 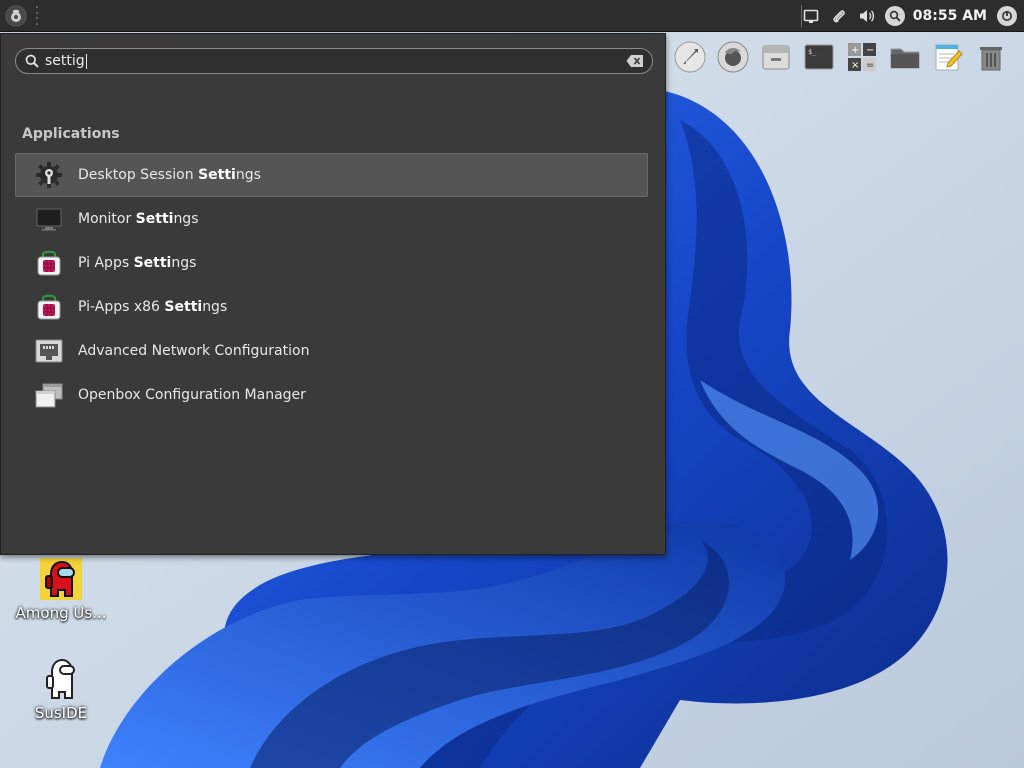 I want to click on clock: 08:55 AM, so click(x=950, y=16).